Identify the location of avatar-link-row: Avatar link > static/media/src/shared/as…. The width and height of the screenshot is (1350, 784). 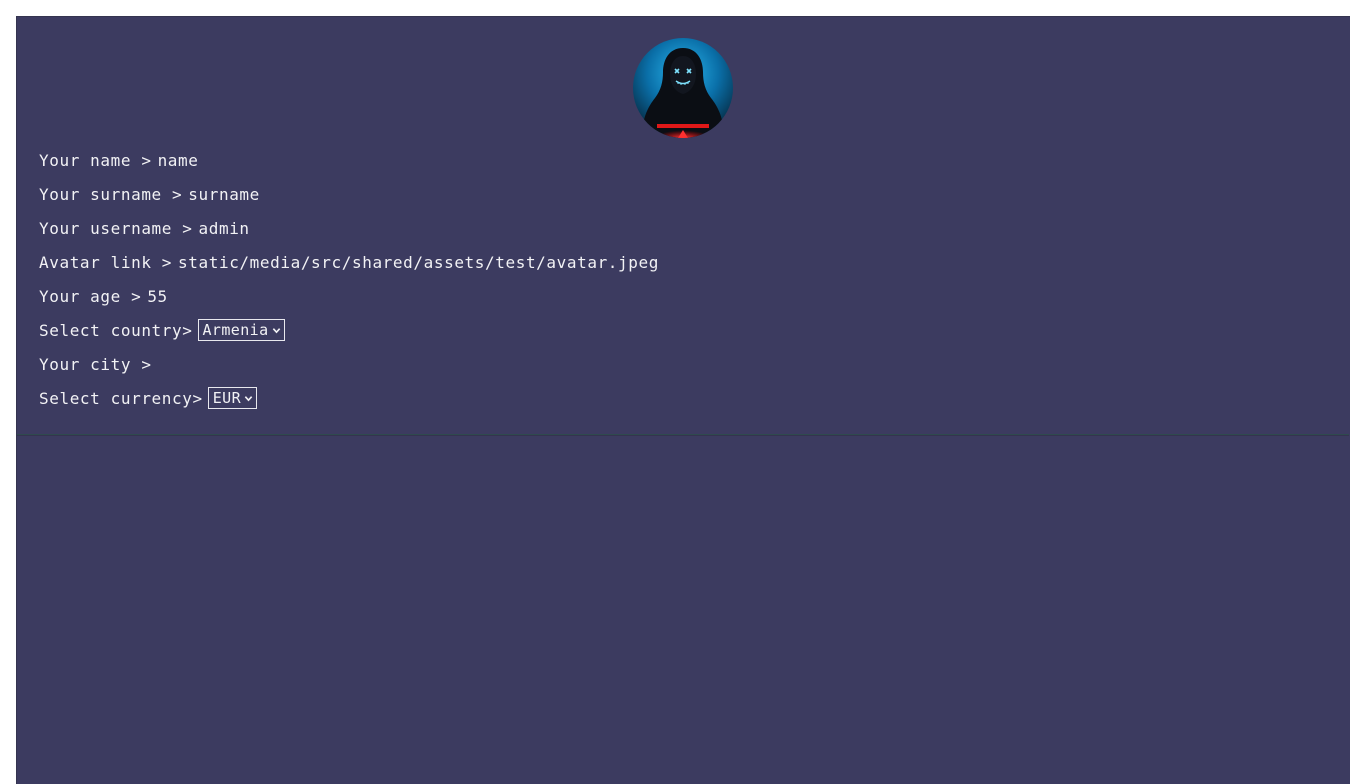
(349, 262).